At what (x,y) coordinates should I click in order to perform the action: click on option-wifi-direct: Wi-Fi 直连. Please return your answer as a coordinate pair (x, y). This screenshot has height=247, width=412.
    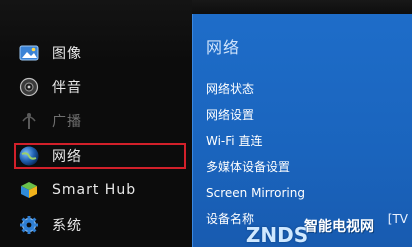
    Looking at the image, I should click on (306, 141).